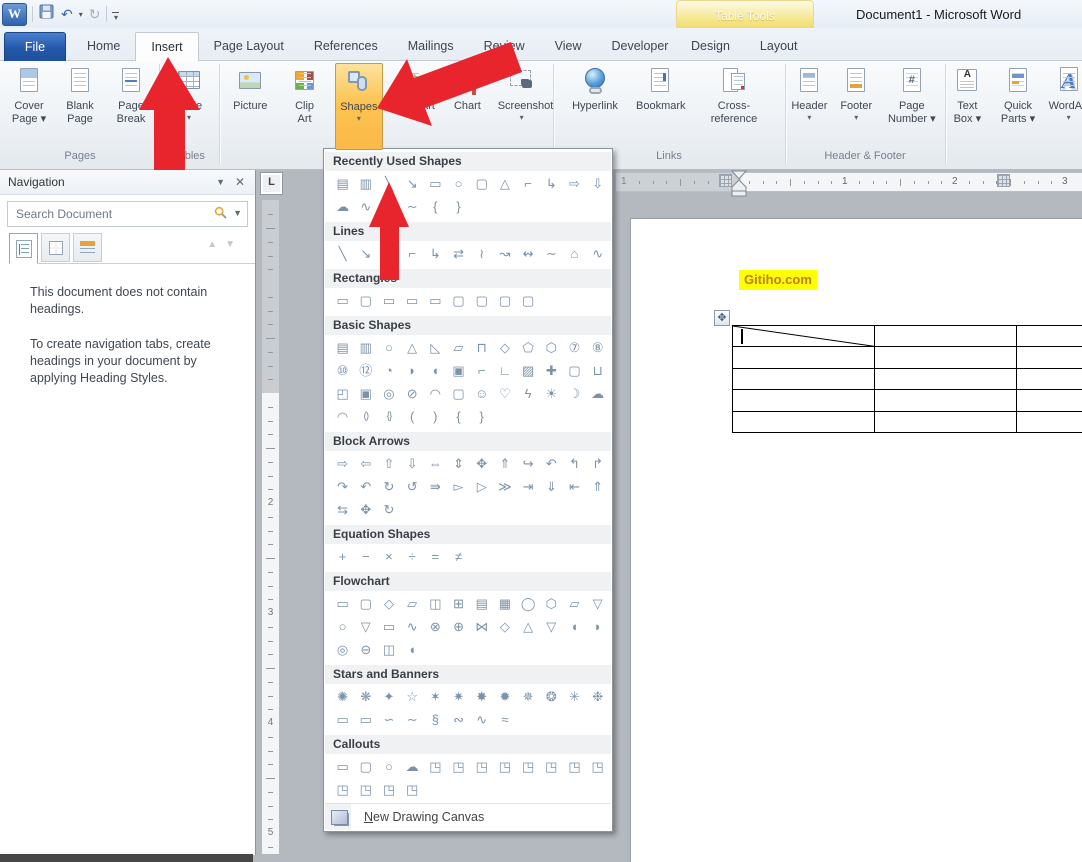 The image size is (1082, 862). I want to click on shape-snip-and-round-single-corner-rectangle: ▢, so click(458, 301).